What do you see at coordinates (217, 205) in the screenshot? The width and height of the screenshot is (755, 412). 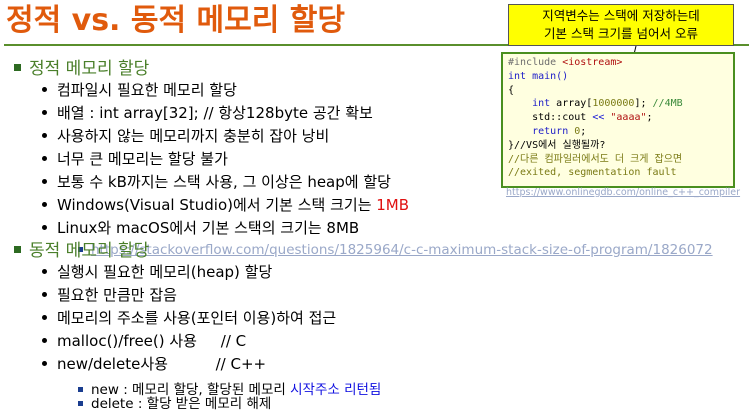 I see `list-item-text: Windows(Visual Studio)에서 기본 스택 크기는` at bounding box center [217, 205].